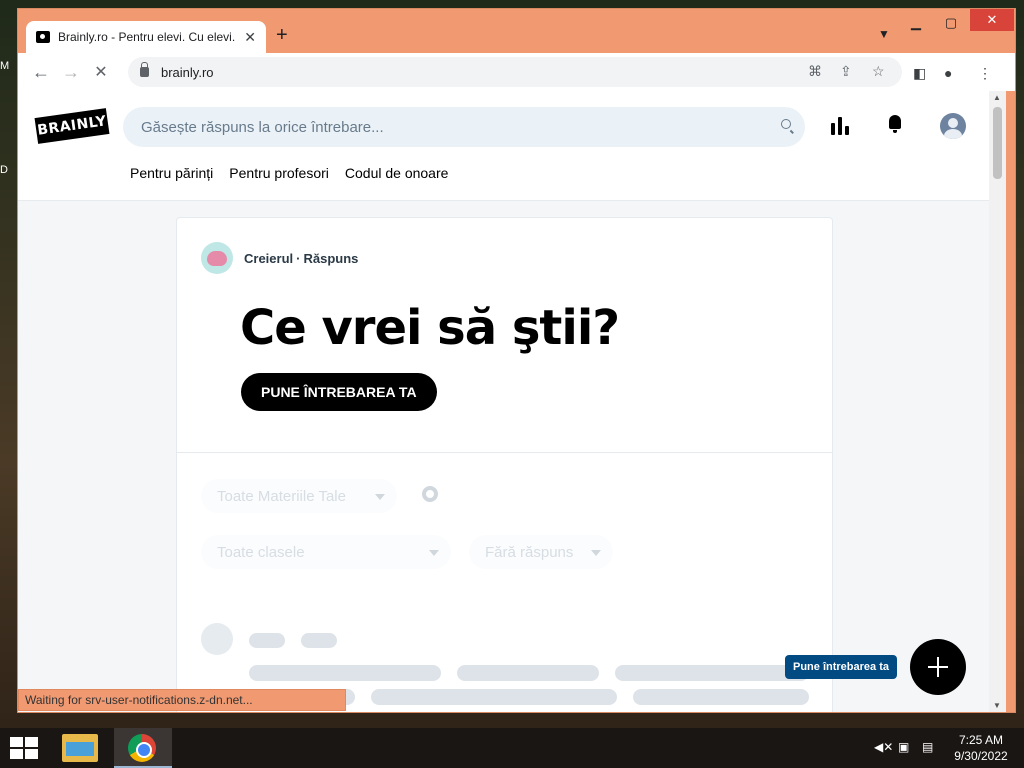 This screenshot has height=768, width=1024. I want to click on brainly-favicon-icon, so click(43, 37).